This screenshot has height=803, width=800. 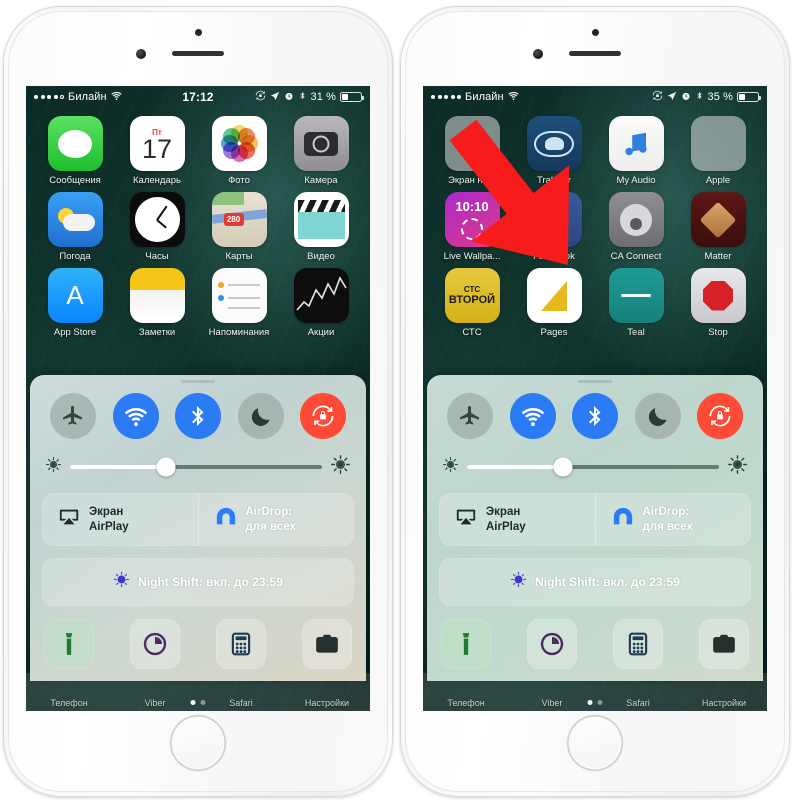 I want to click on app-messages: Сообщения, so click(x=75, y=151).